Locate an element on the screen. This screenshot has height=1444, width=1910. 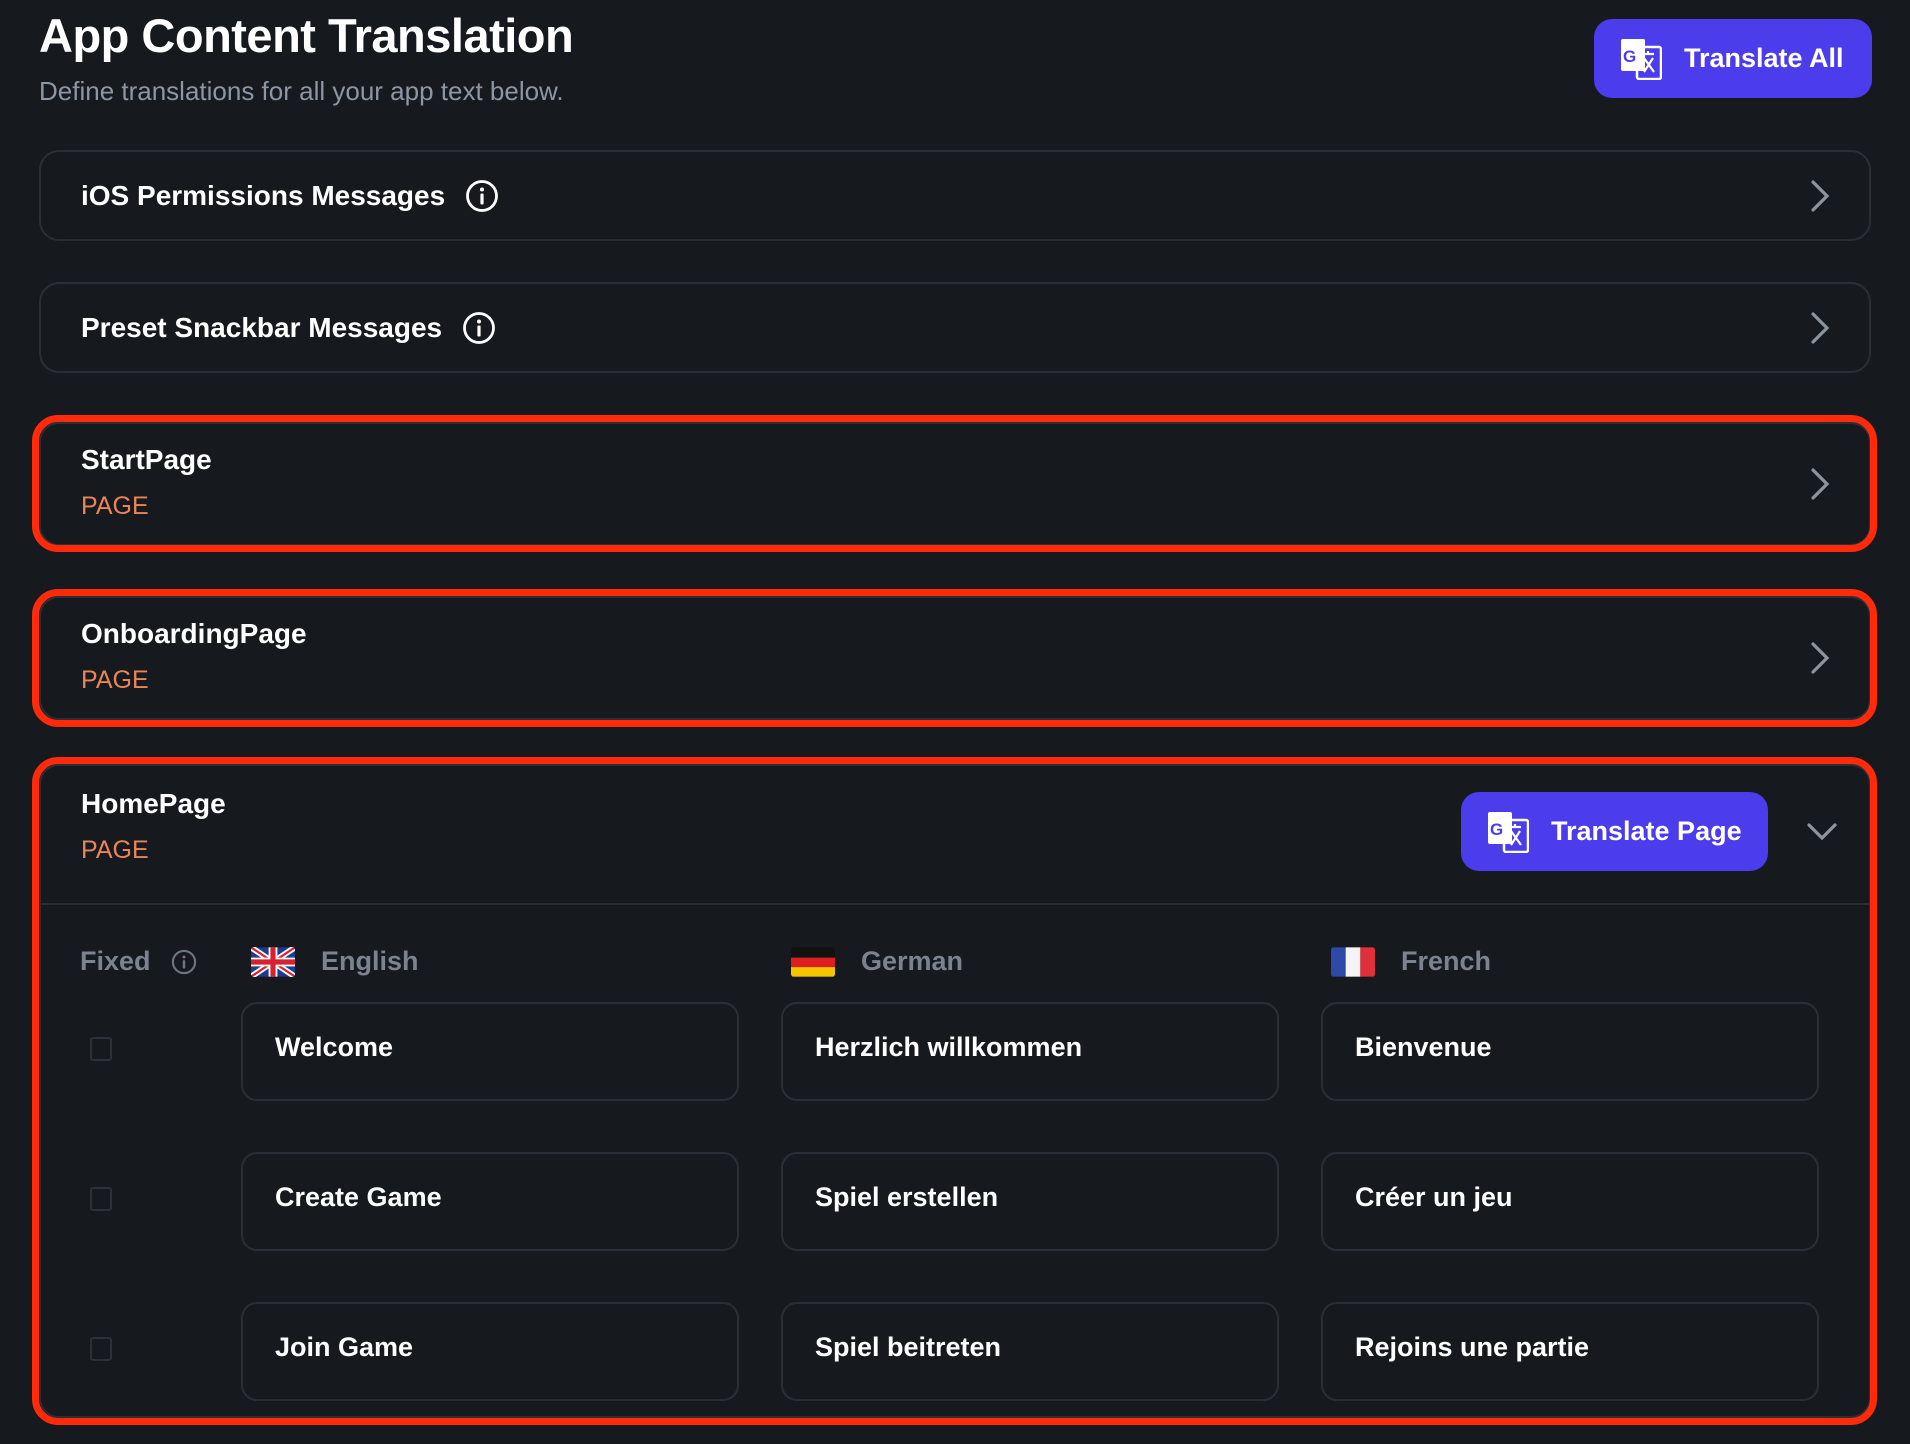
page-card-onboardingpage: OnboardingPage PAGE is located at coordinates (955, 658).